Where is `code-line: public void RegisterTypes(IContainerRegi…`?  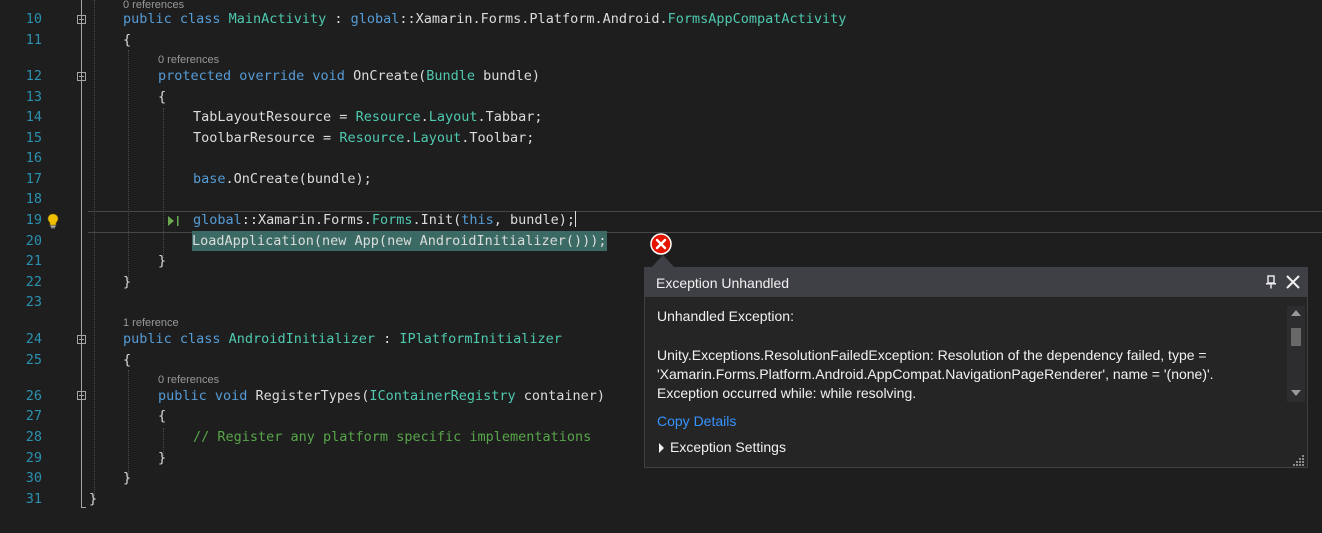 code-line: public void RegisterTypes(IContainerRegi… is located at coordinates (381, 396).